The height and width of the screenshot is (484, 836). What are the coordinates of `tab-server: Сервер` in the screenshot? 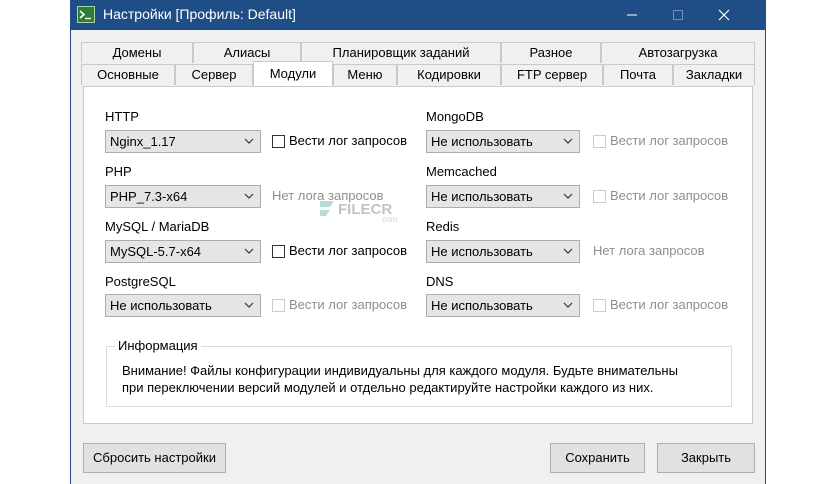 It's located at (214, 74).